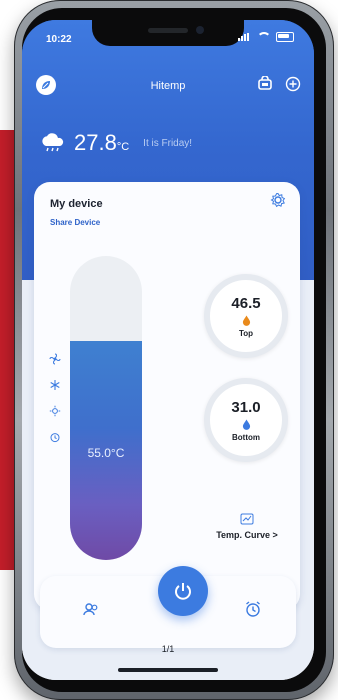  What do you see at coordinates (247, 526) in the screenshot?
I see `temp-curve-link: Temp. Curve >` at bounding box center [247, 526].